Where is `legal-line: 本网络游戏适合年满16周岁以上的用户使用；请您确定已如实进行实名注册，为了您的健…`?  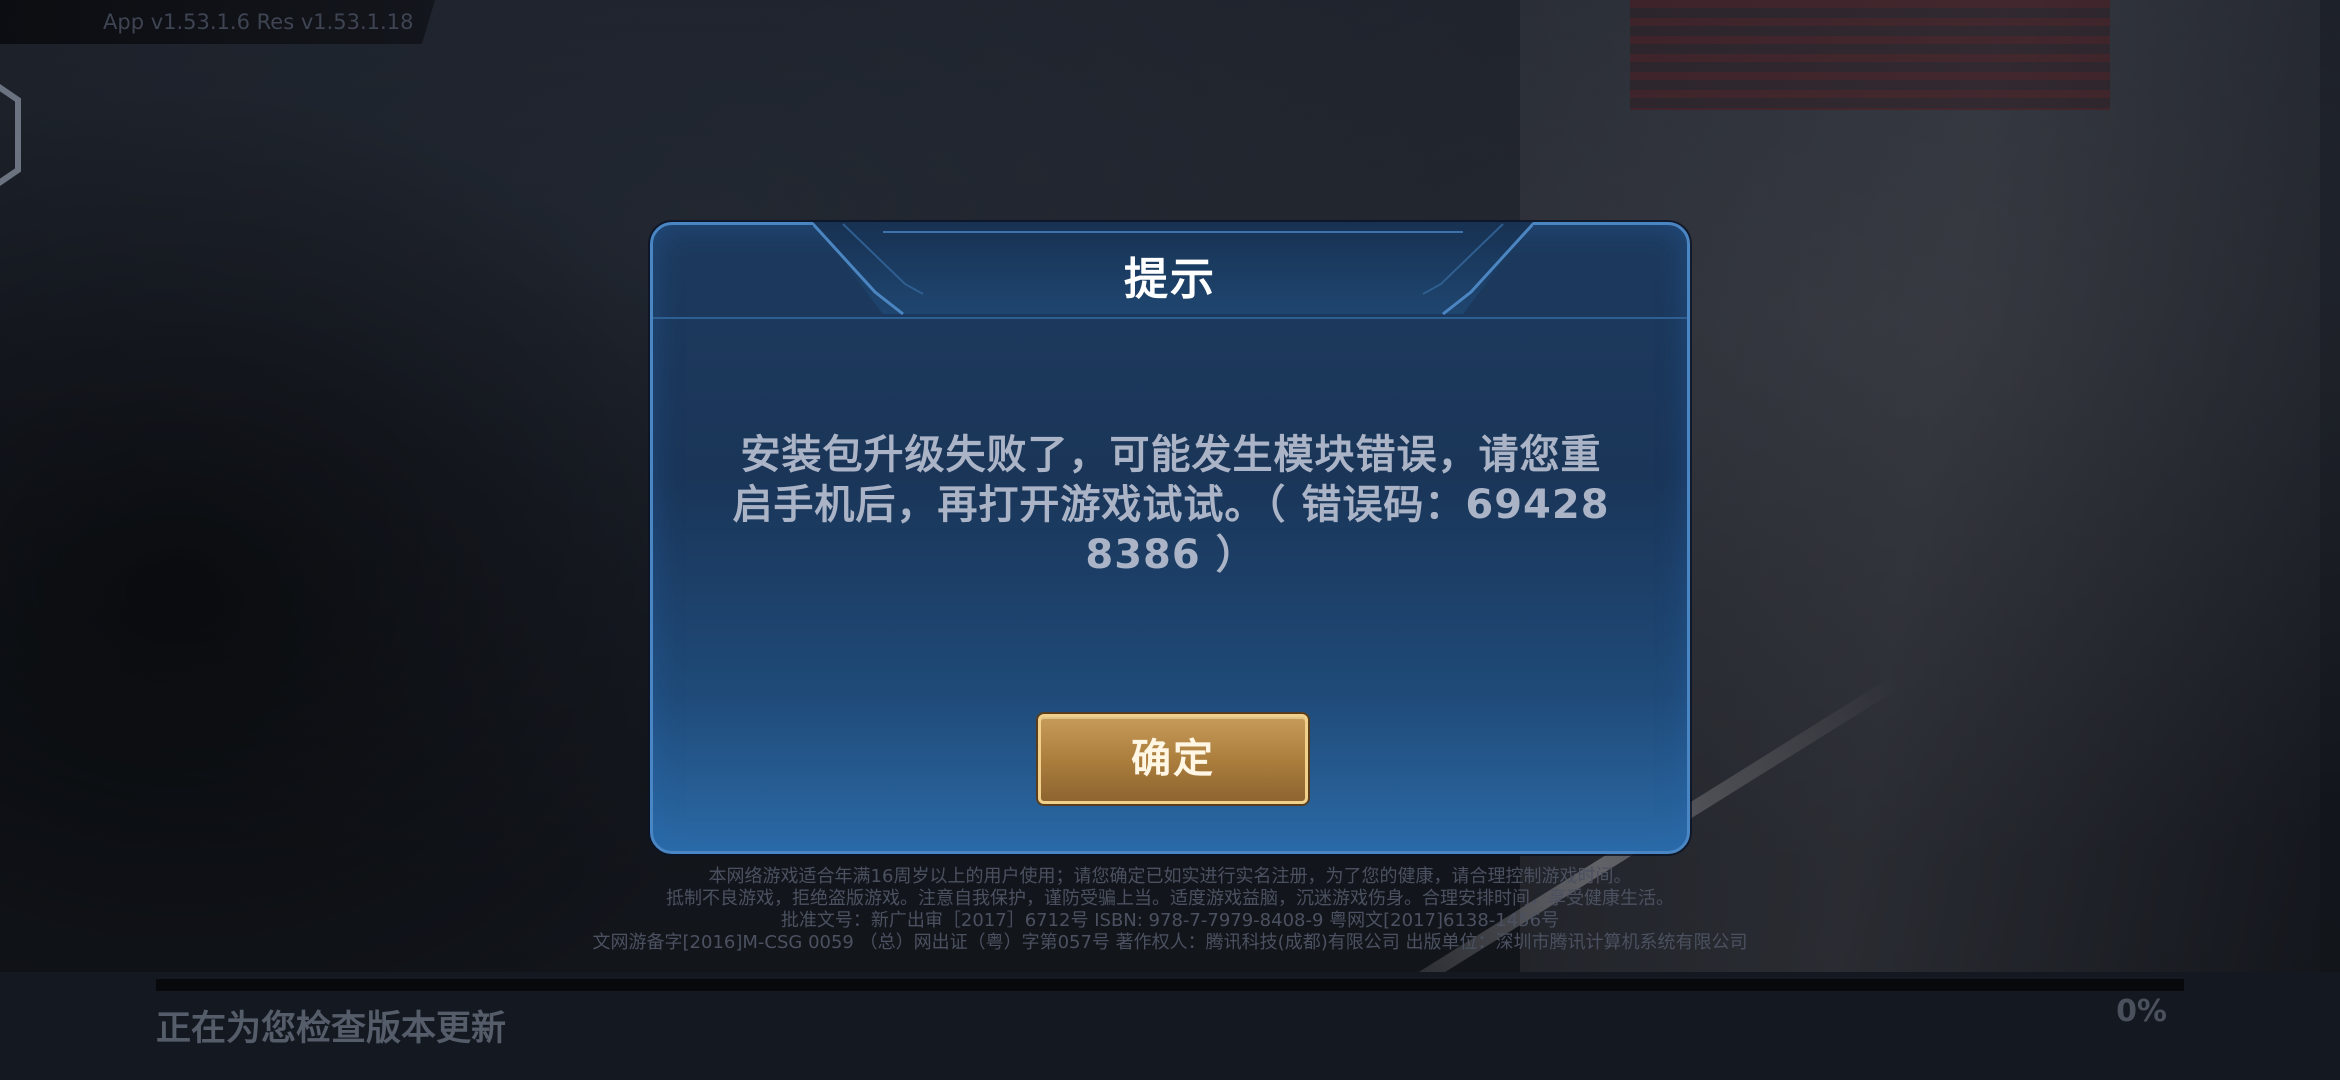
legal-line: 本网络游戏适合年满16周岁以上的用户使用；请您确定已如实进行实名注册，为了您的健… is located at coordinates (1170, 876).